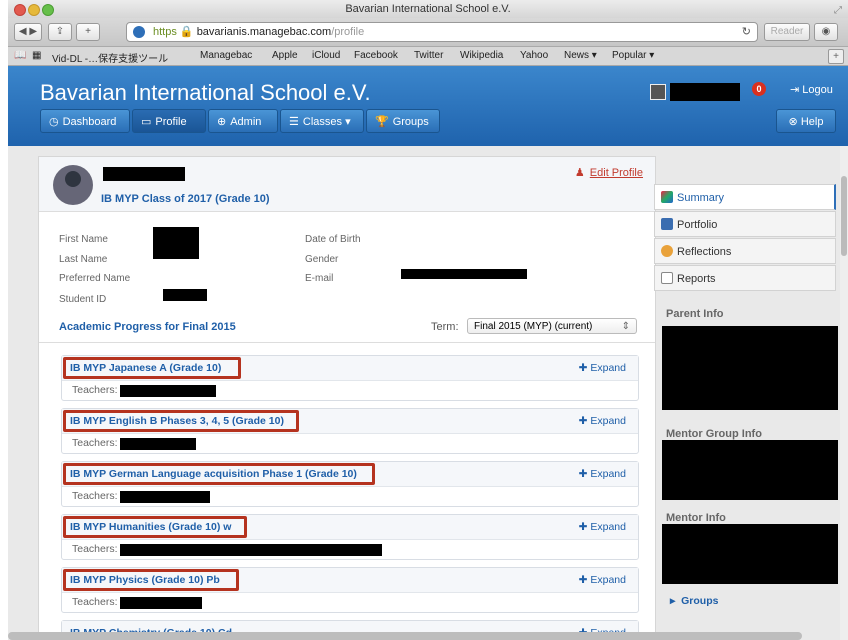  What do you see at coordinates (750, 470) in the screenshot?
I see `redacted-mentor-group-info` at bounding box center [750, 470].